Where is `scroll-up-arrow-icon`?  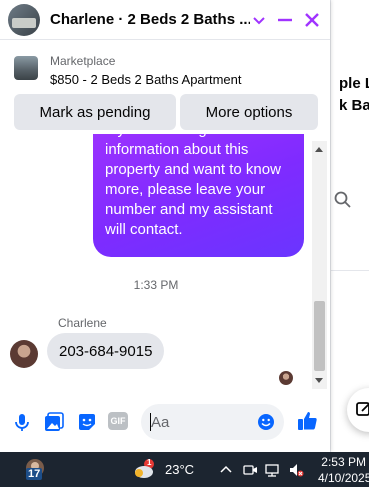
scroll-up-arrow-icon is located at coordinates (319, 149).